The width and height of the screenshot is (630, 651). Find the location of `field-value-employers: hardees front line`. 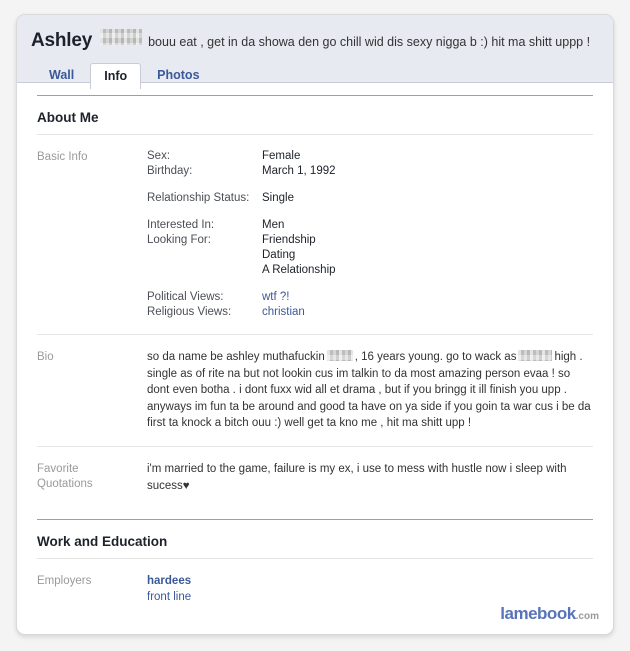

field-value-employers: hardees front line is located at coordinates (370, 589).